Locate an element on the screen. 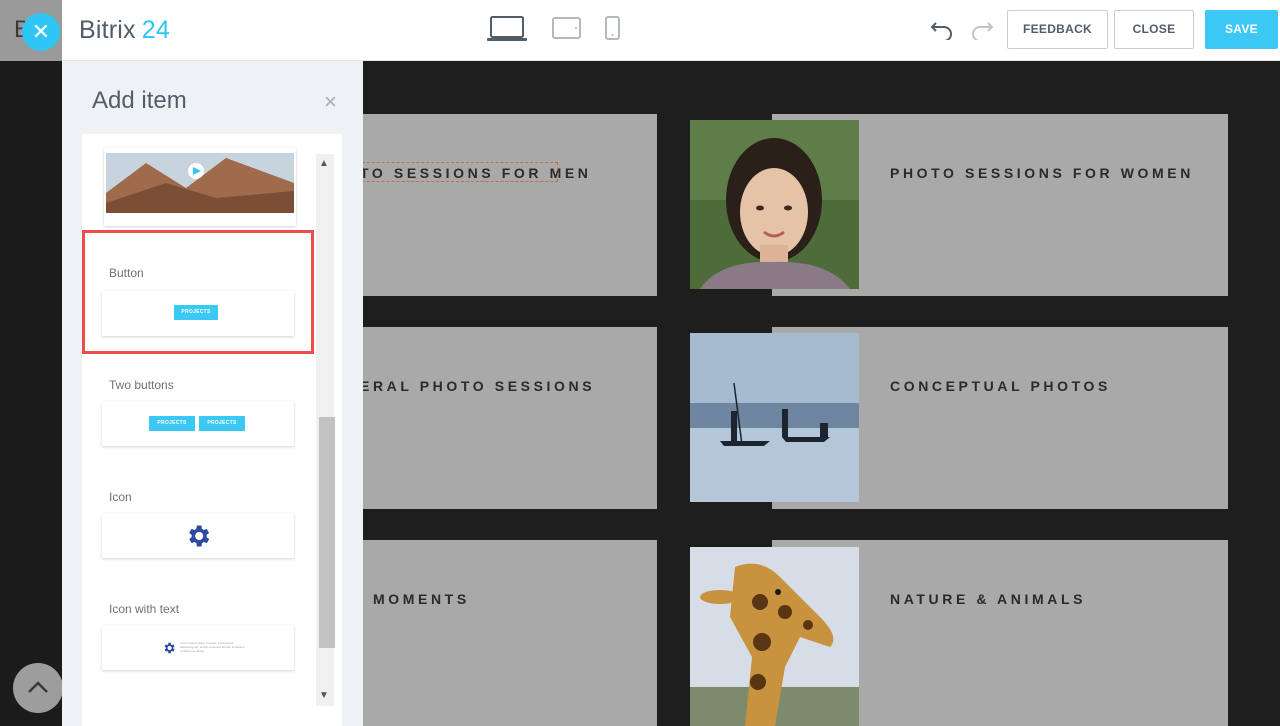  item-label: Icon is located at coordinates (120, 497).